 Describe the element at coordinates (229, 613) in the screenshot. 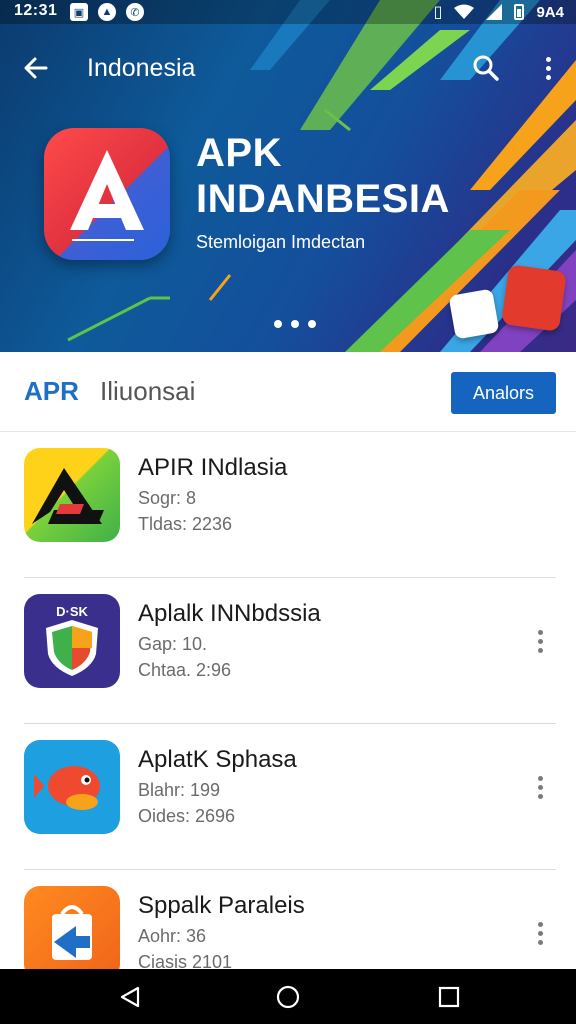

I see `app-name: Aplalk INNbdssia` at that location.